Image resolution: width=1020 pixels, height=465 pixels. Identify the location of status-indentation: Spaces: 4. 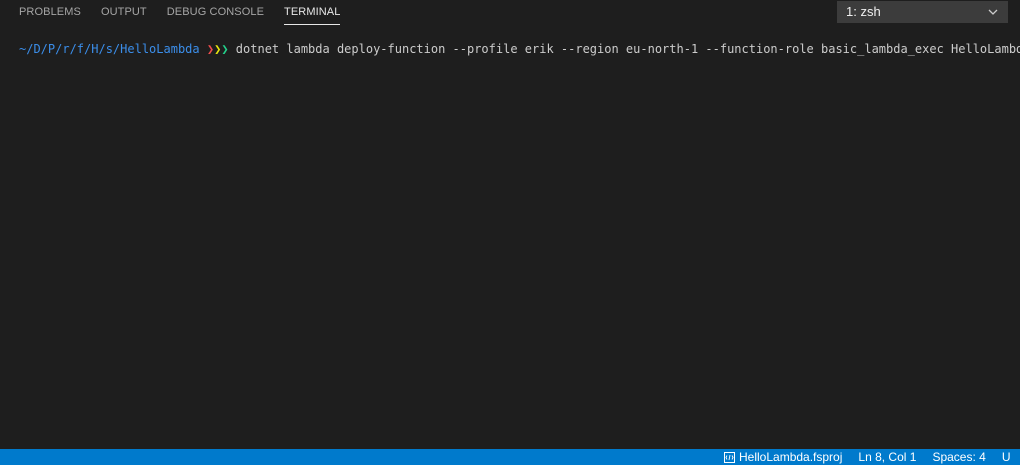
(958, 457).